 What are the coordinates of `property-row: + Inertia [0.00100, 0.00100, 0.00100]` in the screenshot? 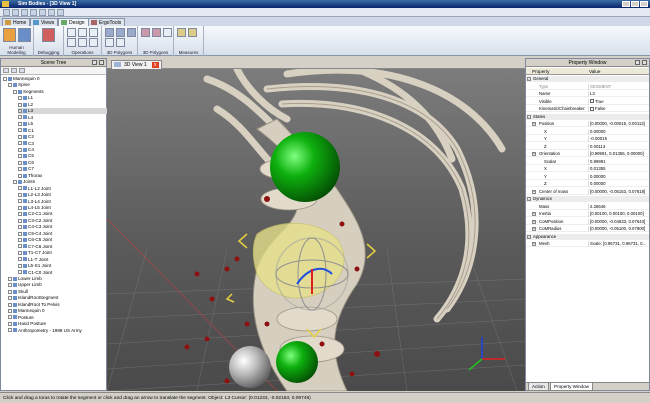 It's located at (587, 214).